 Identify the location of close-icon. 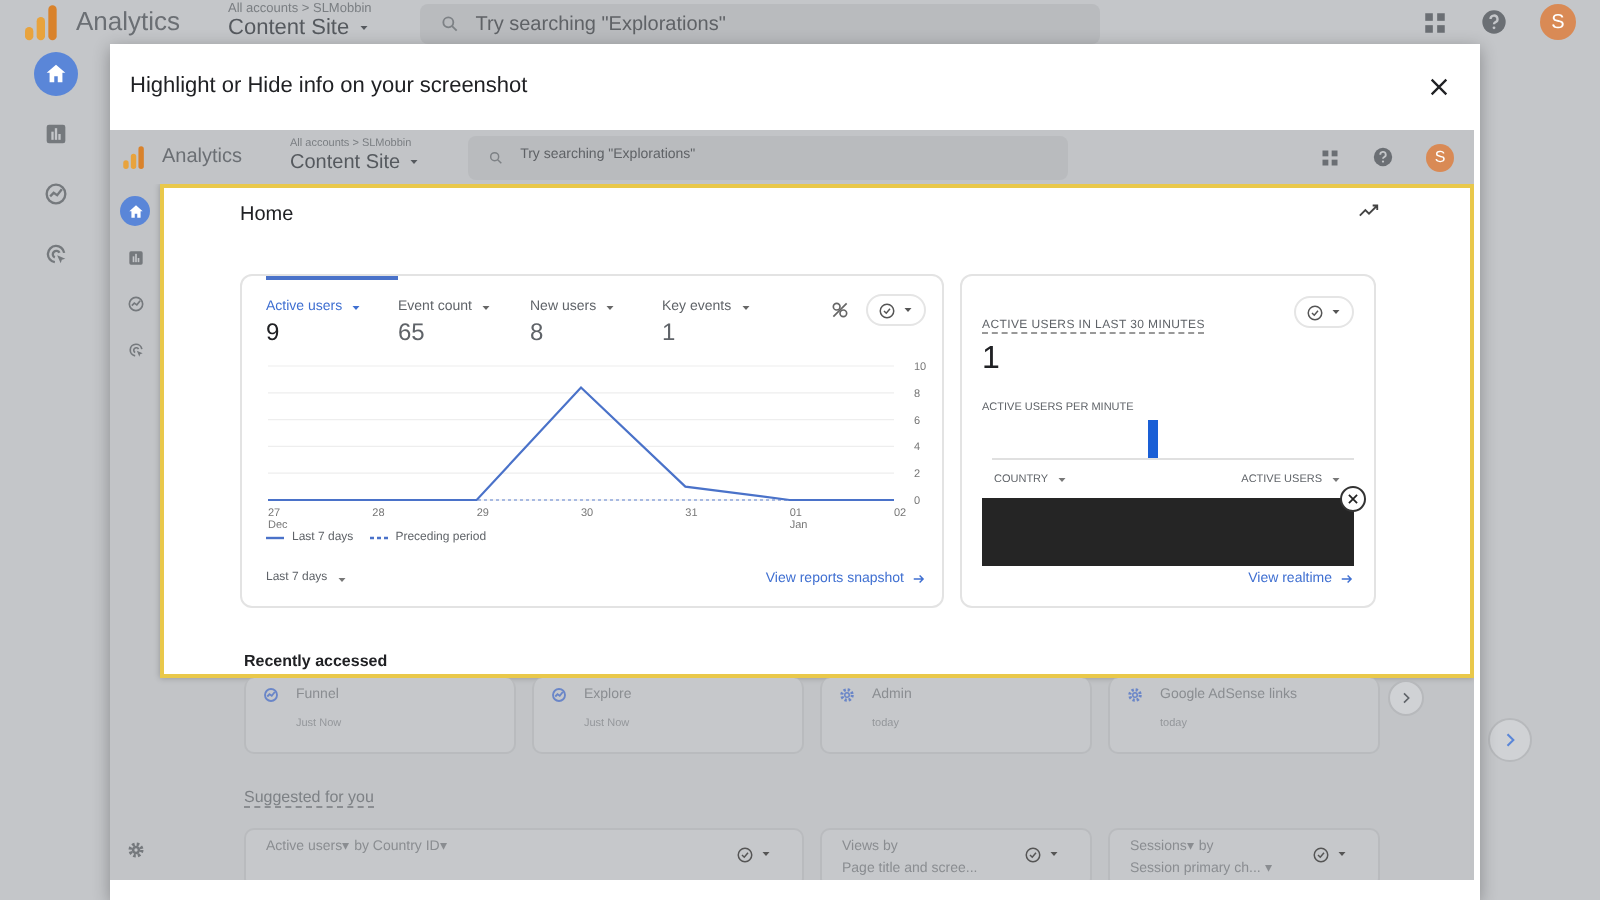
(1353, 498).